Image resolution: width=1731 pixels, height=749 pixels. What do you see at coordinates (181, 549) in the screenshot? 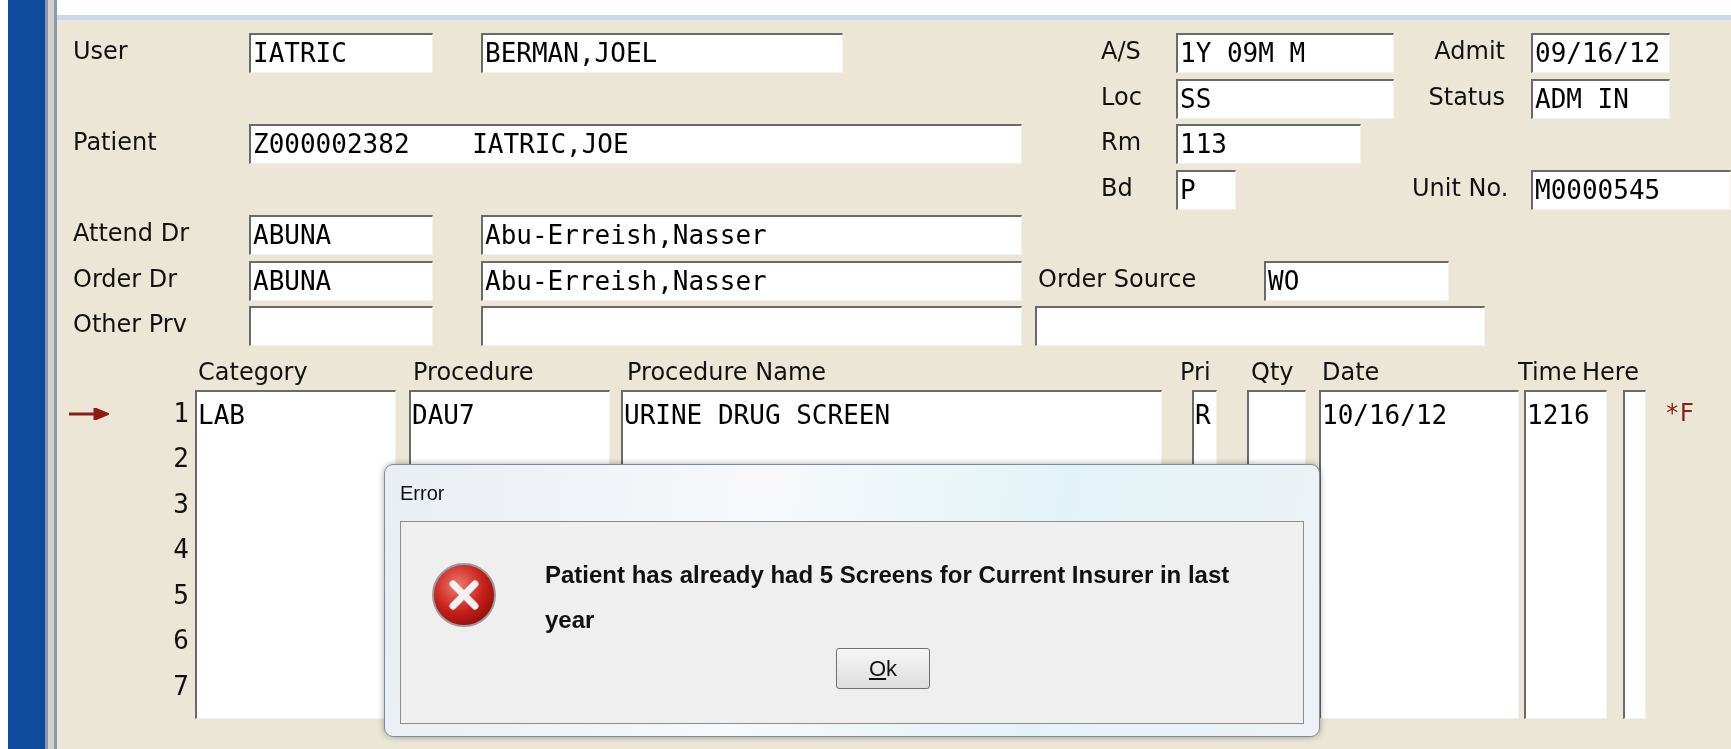
I see `row-number: 4` at bounding box center [181, 549].